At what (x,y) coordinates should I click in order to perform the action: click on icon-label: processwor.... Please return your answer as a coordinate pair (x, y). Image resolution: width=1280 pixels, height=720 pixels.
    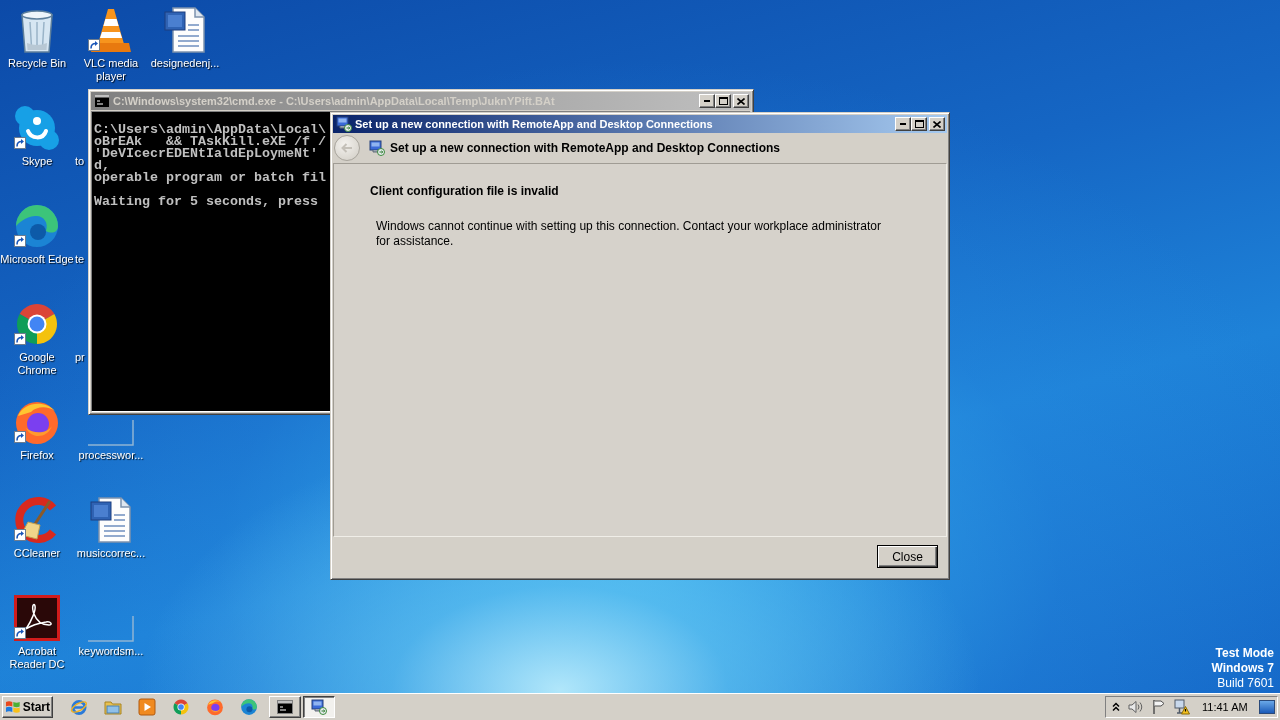
    Looking at the image, I should click on (111, 455).